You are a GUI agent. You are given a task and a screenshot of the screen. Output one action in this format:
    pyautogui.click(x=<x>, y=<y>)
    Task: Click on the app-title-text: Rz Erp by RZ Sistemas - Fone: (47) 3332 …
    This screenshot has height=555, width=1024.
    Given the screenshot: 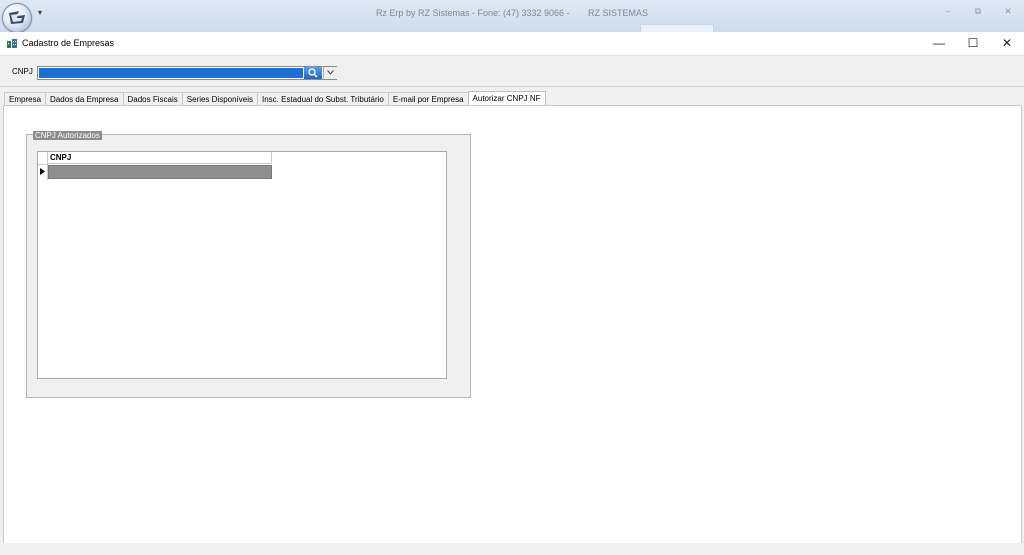 What is the action you would take?
    pyautogui.click(x=472, y=13)
    